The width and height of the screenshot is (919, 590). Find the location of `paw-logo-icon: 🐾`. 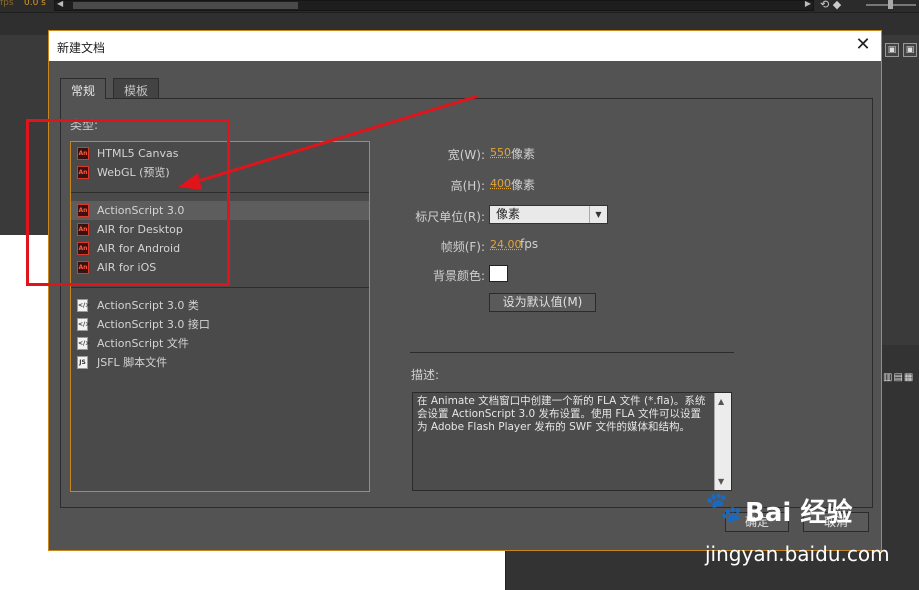

paw-logo-icon: 🐾 is located at coordinates (723, 507).